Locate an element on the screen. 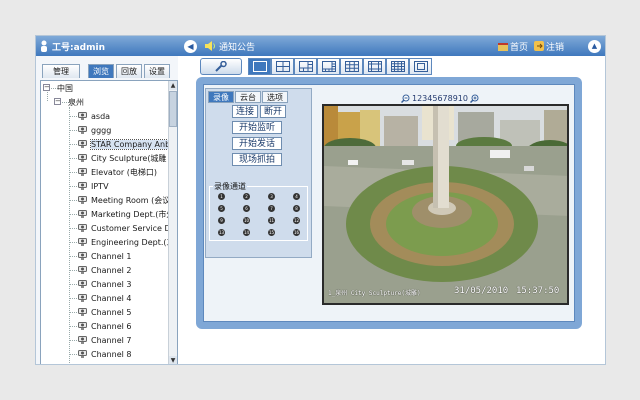 This screenshot has width=640, height=400. zoom-out-icon is located at coordinates (405, 98).